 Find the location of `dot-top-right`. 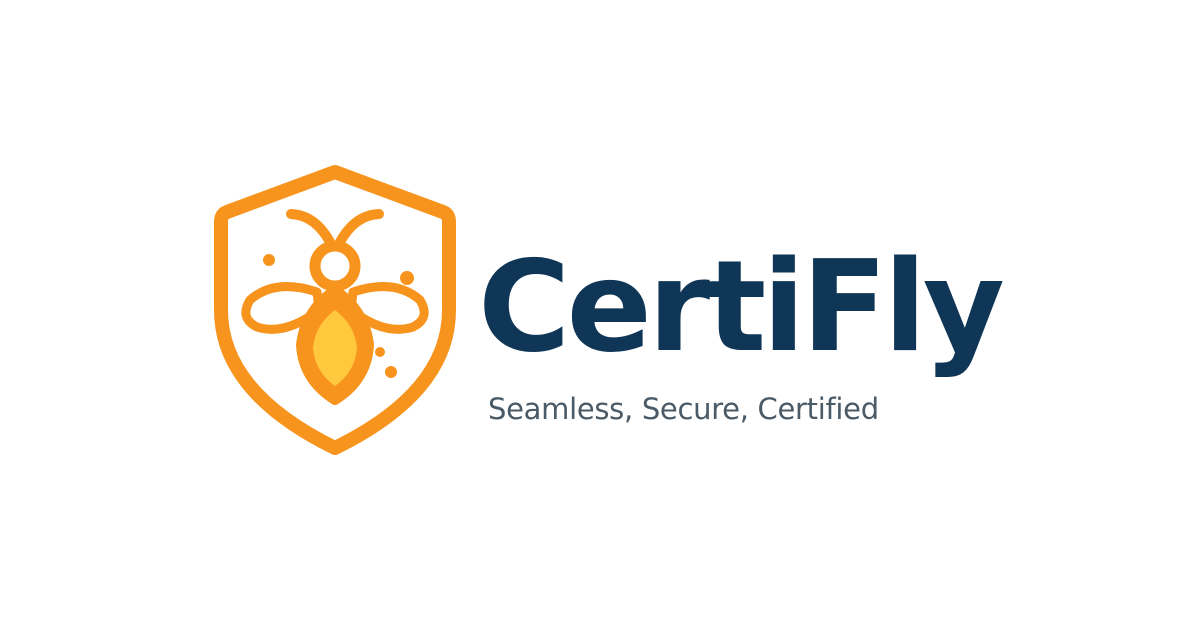

dot-top-right is located at coordinates (407, 278).